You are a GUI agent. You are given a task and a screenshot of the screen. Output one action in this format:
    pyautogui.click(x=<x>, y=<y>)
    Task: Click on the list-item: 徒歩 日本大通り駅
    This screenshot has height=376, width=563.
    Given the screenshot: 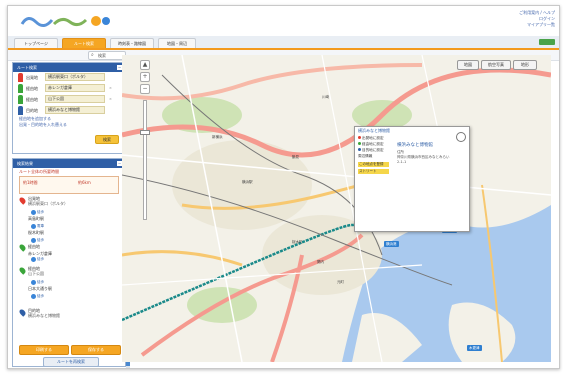 What is the action you would take?
    pyautogui.click(x=69, y=286)
    